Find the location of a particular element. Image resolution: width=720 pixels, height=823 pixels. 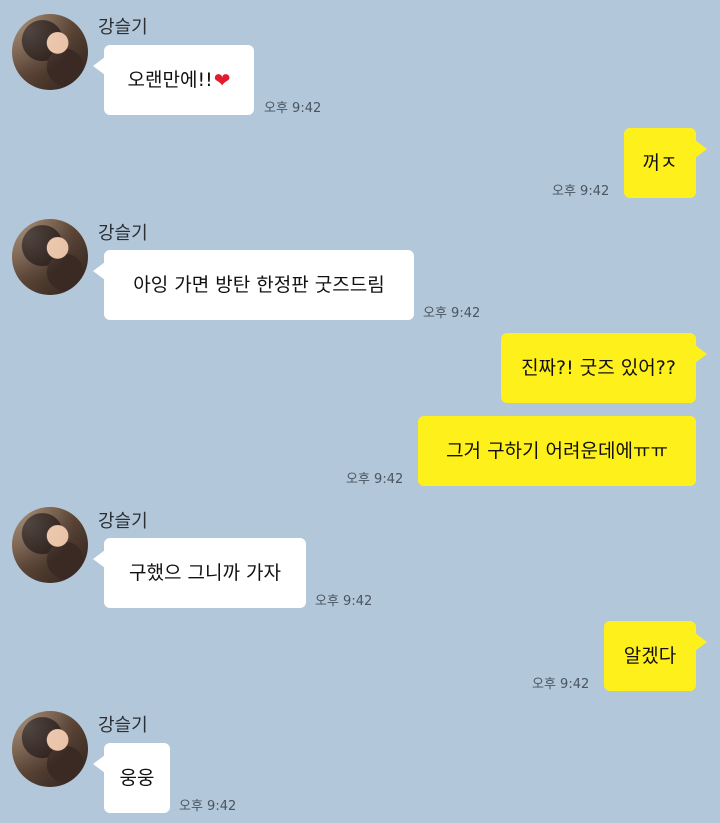

message-bubble: 꺼ㅈ is located at coordinates (665, 163).